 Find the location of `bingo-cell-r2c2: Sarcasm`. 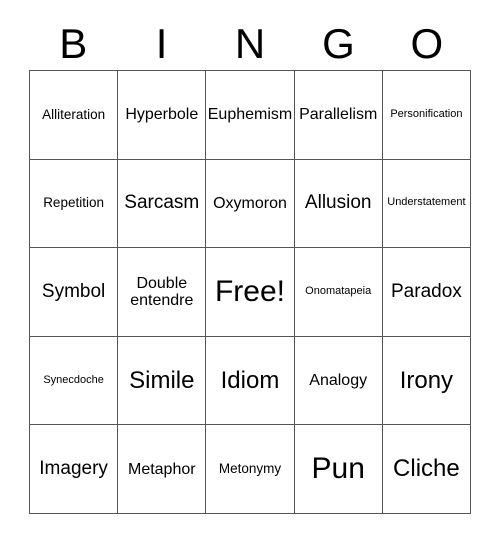

bingo-cell-r2c2: Sarcasm is located at coordinates (162, 204).